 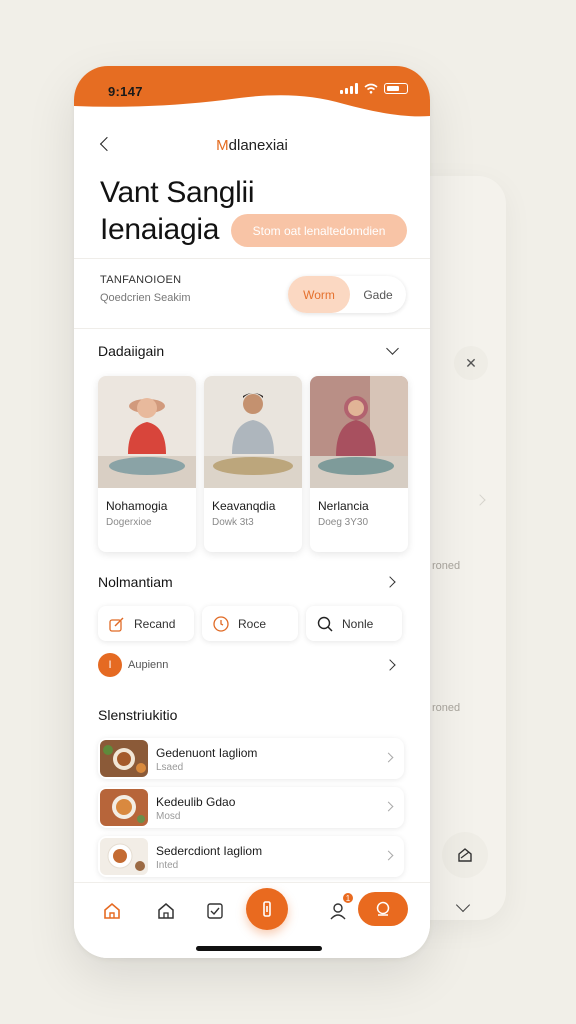 I want to click on chip-roce: Roce, so click(x=250, y=623).